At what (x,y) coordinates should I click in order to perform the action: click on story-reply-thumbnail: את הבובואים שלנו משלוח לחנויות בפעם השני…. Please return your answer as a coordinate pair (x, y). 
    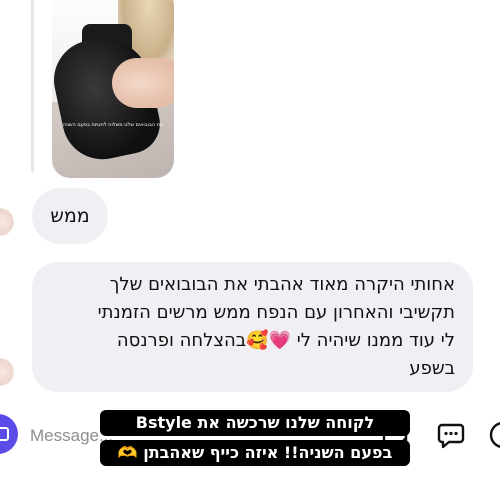
    Looking at the image, I should click on (113, 89).